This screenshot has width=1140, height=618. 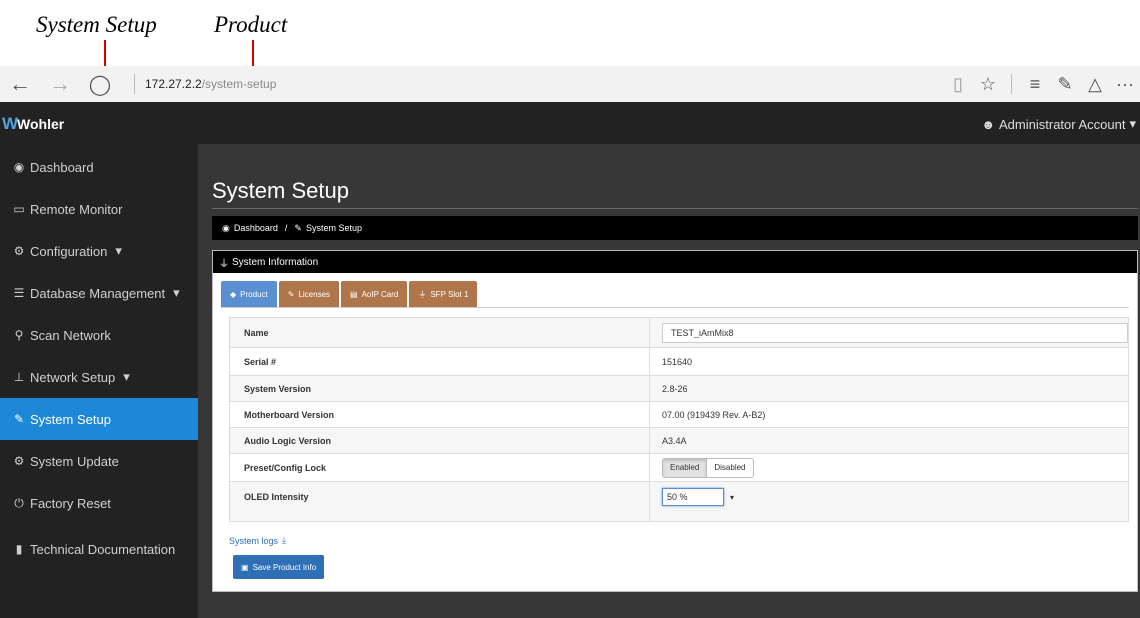 I want to click on row-label-name: Name, so click(x=439, y=332).